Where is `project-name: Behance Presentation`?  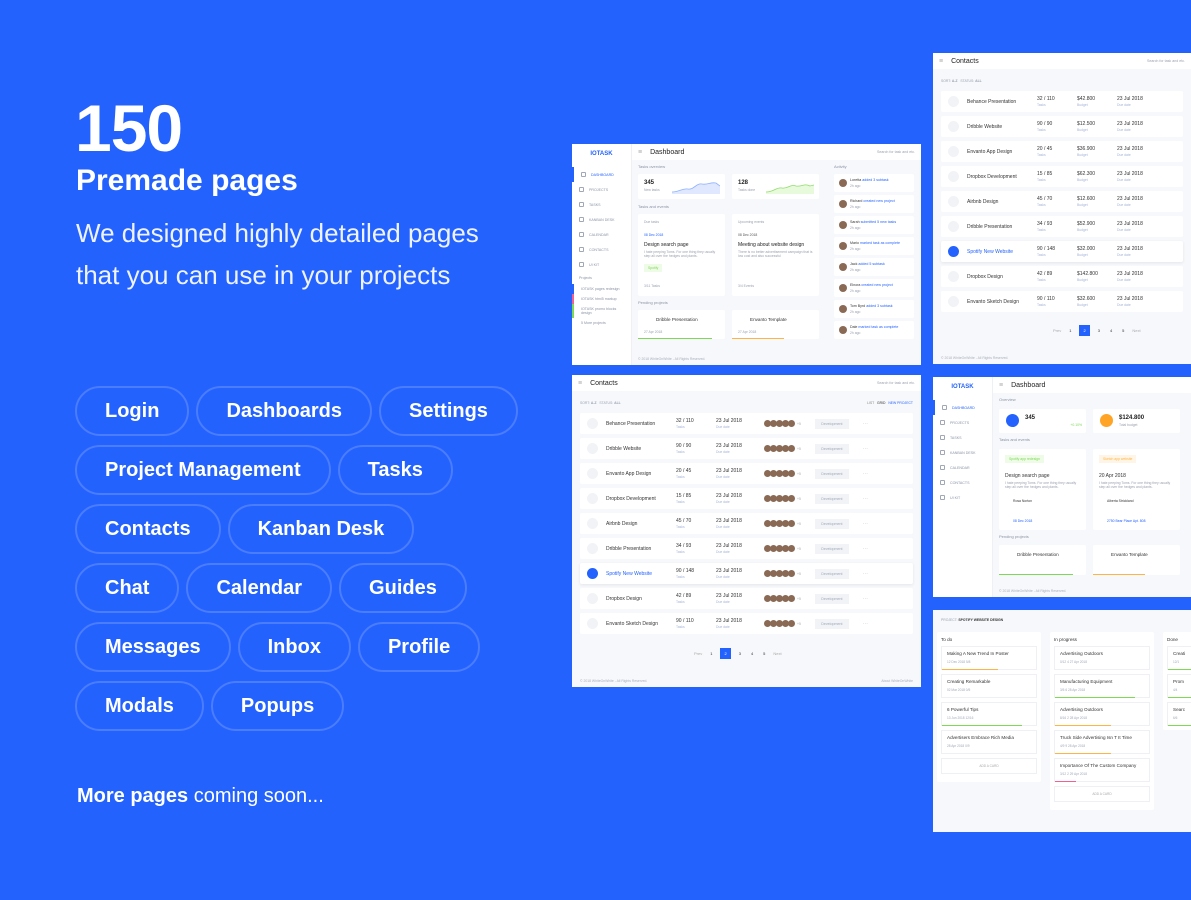 project-name: Behance Presentation is located at coordinates (1002, 102).